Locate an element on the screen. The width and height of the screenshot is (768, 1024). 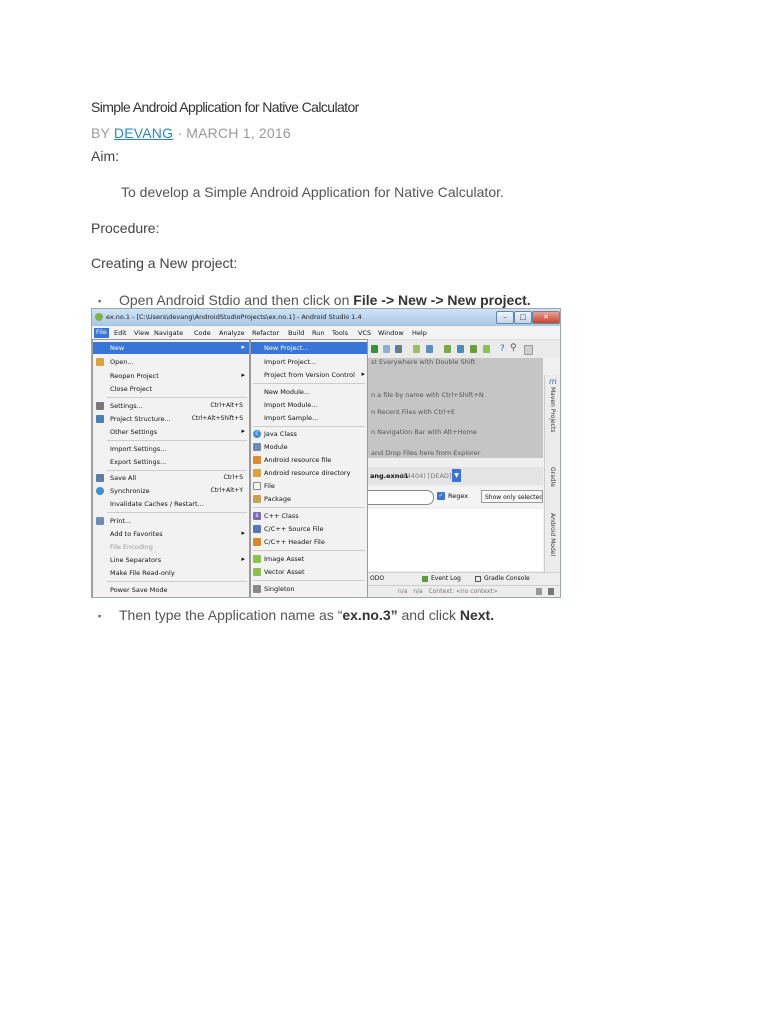
presentation-icon is located at coordinates (528, 350).